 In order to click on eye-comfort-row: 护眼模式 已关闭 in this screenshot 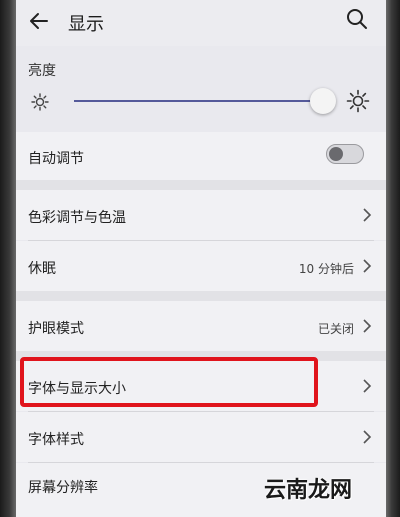, I will do `click(201, 326)`.